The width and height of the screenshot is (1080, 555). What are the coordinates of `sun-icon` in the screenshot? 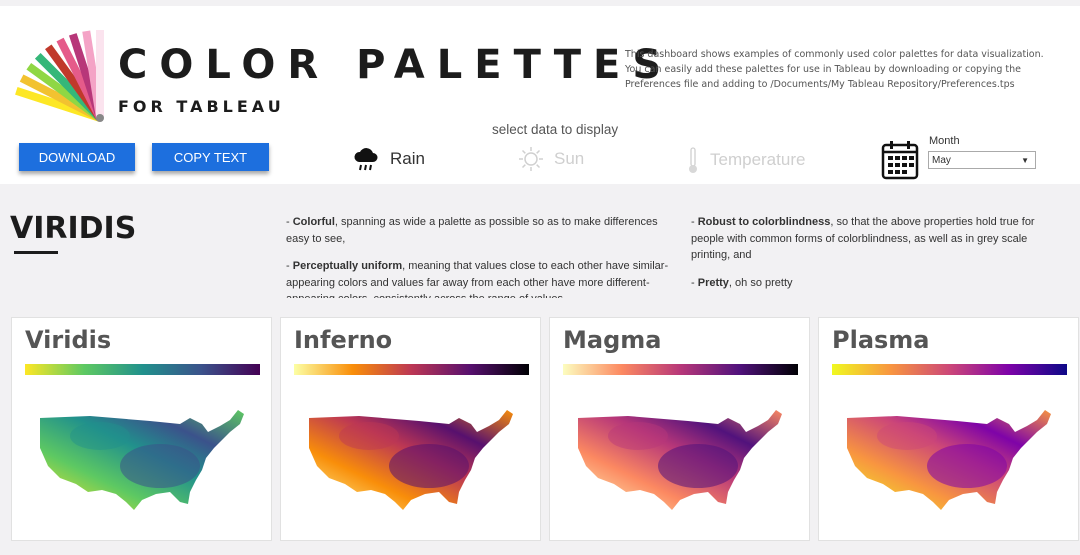 It's located at (531, 159).